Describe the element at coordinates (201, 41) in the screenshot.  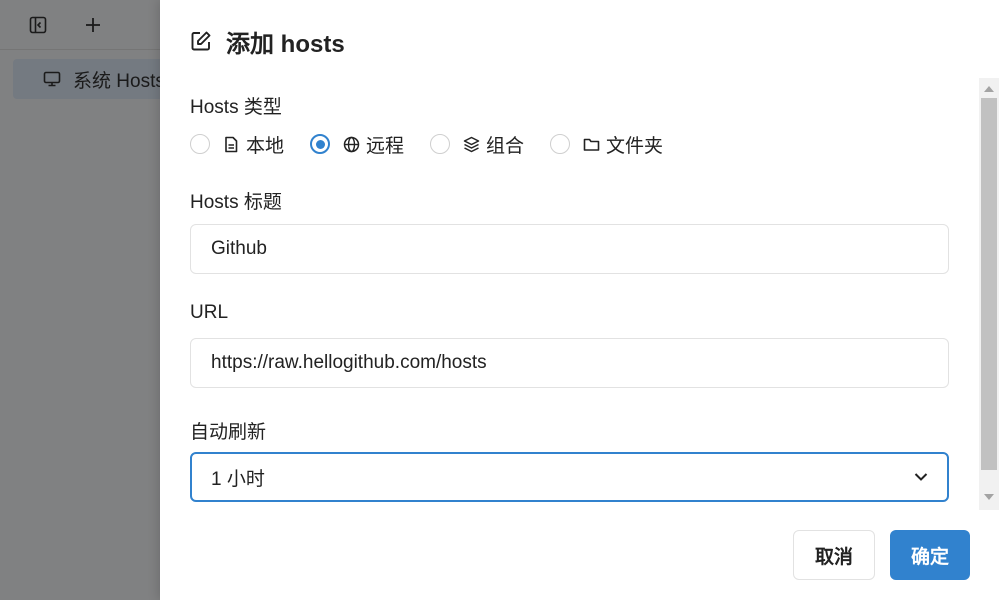
I see `edit-icon` at that location.